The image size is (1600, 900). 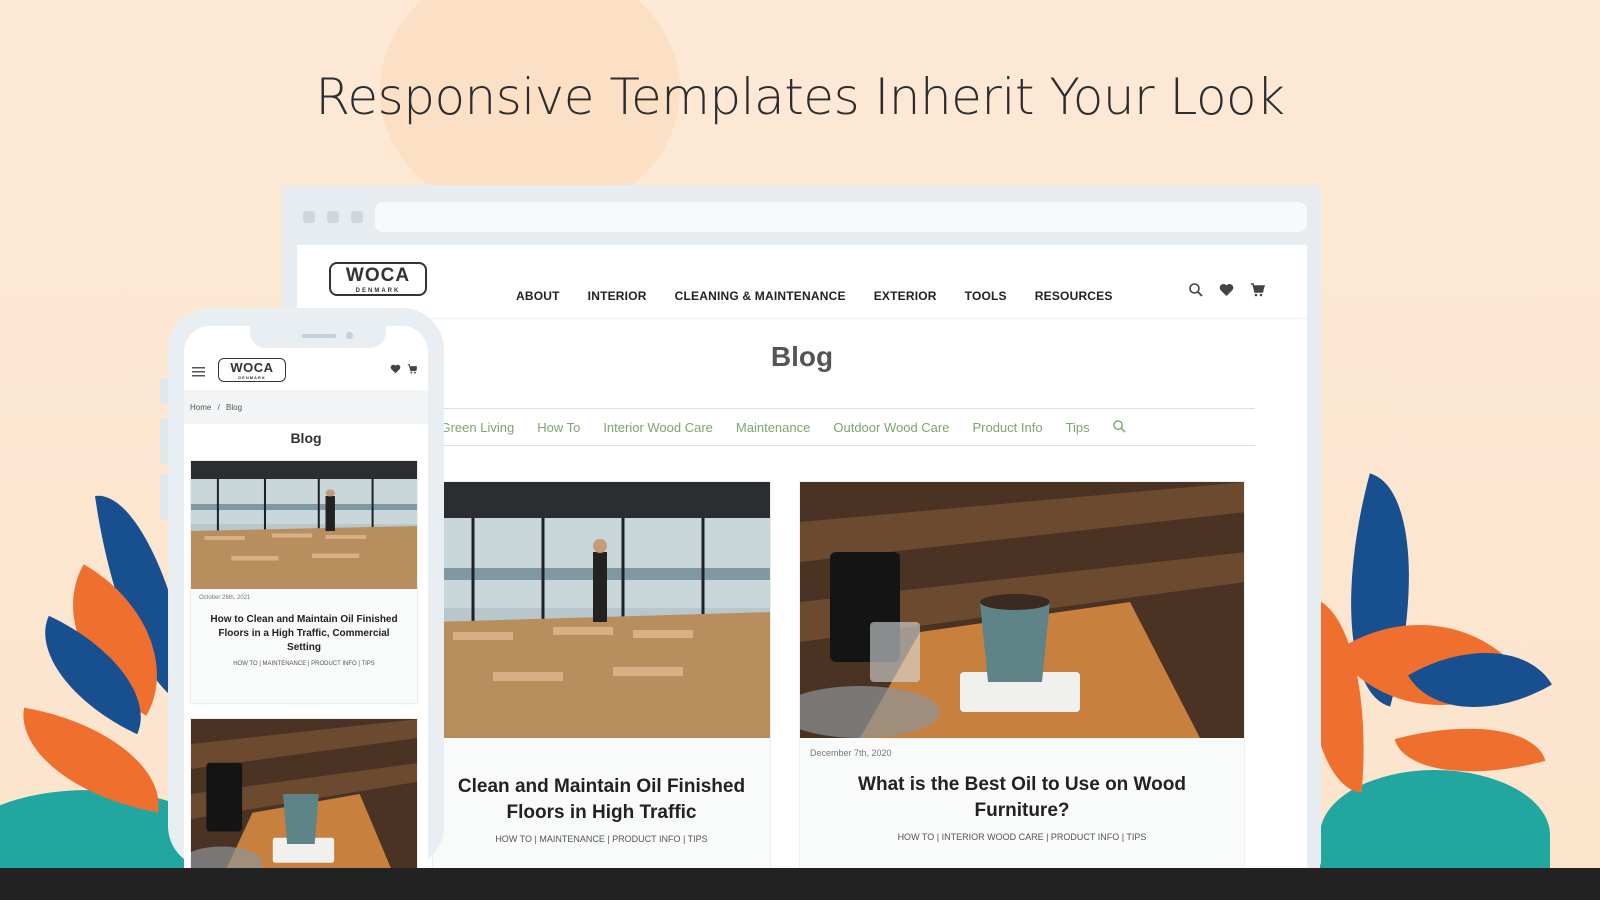 What do you see at coordinates (658, 428) in the screenshot?
I see `category-interior-wood-care: Interior Wood Care` at bounding box center [658, 428].